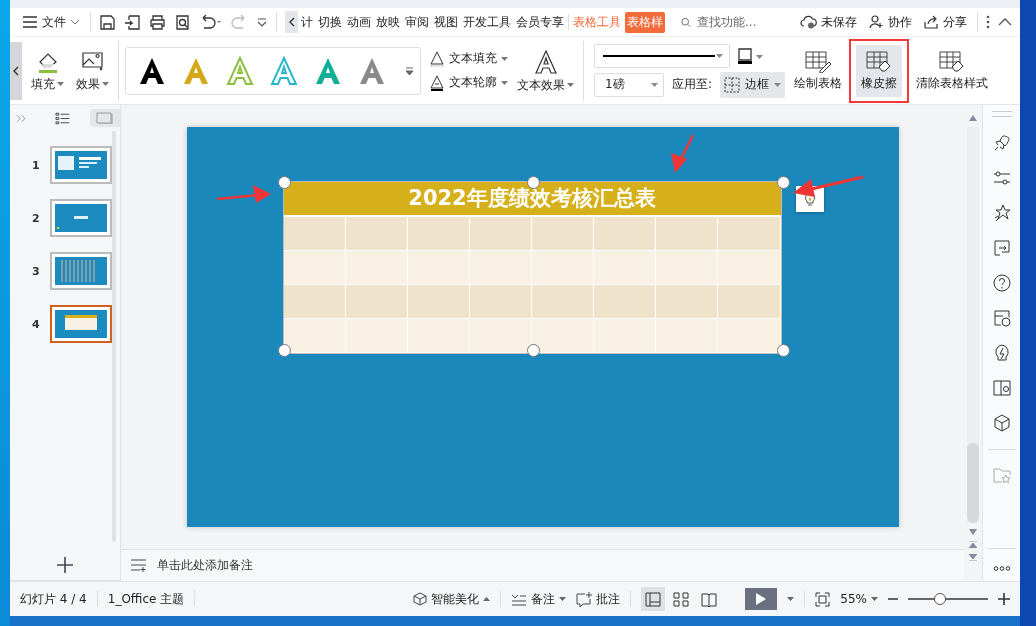  I want to click on save-icon, so click(107, 22).